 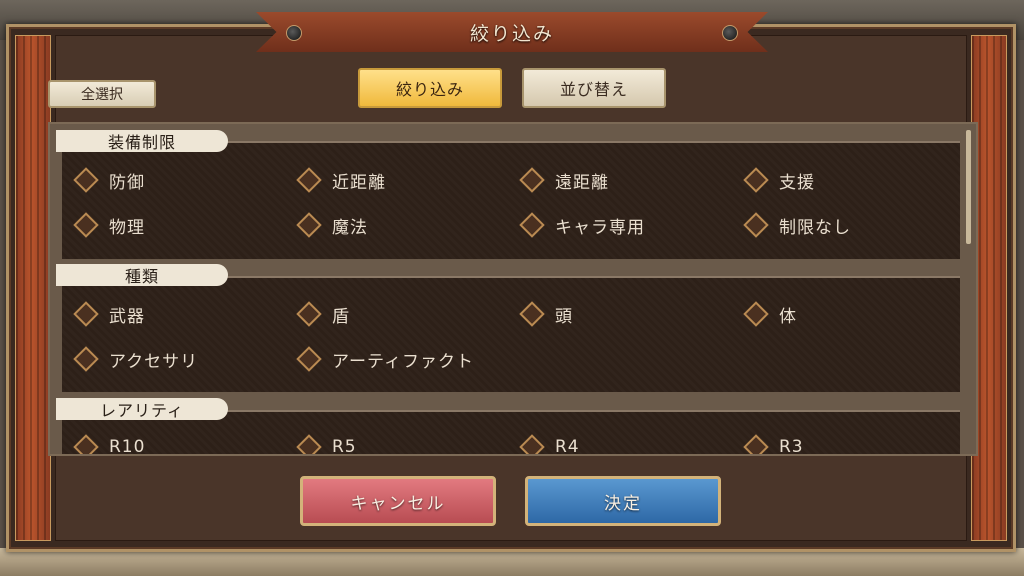 What do you see at coordinates (142, 409) in the screenshot?
I see `section-label: レアリティ` at bounding box center [142, 409].